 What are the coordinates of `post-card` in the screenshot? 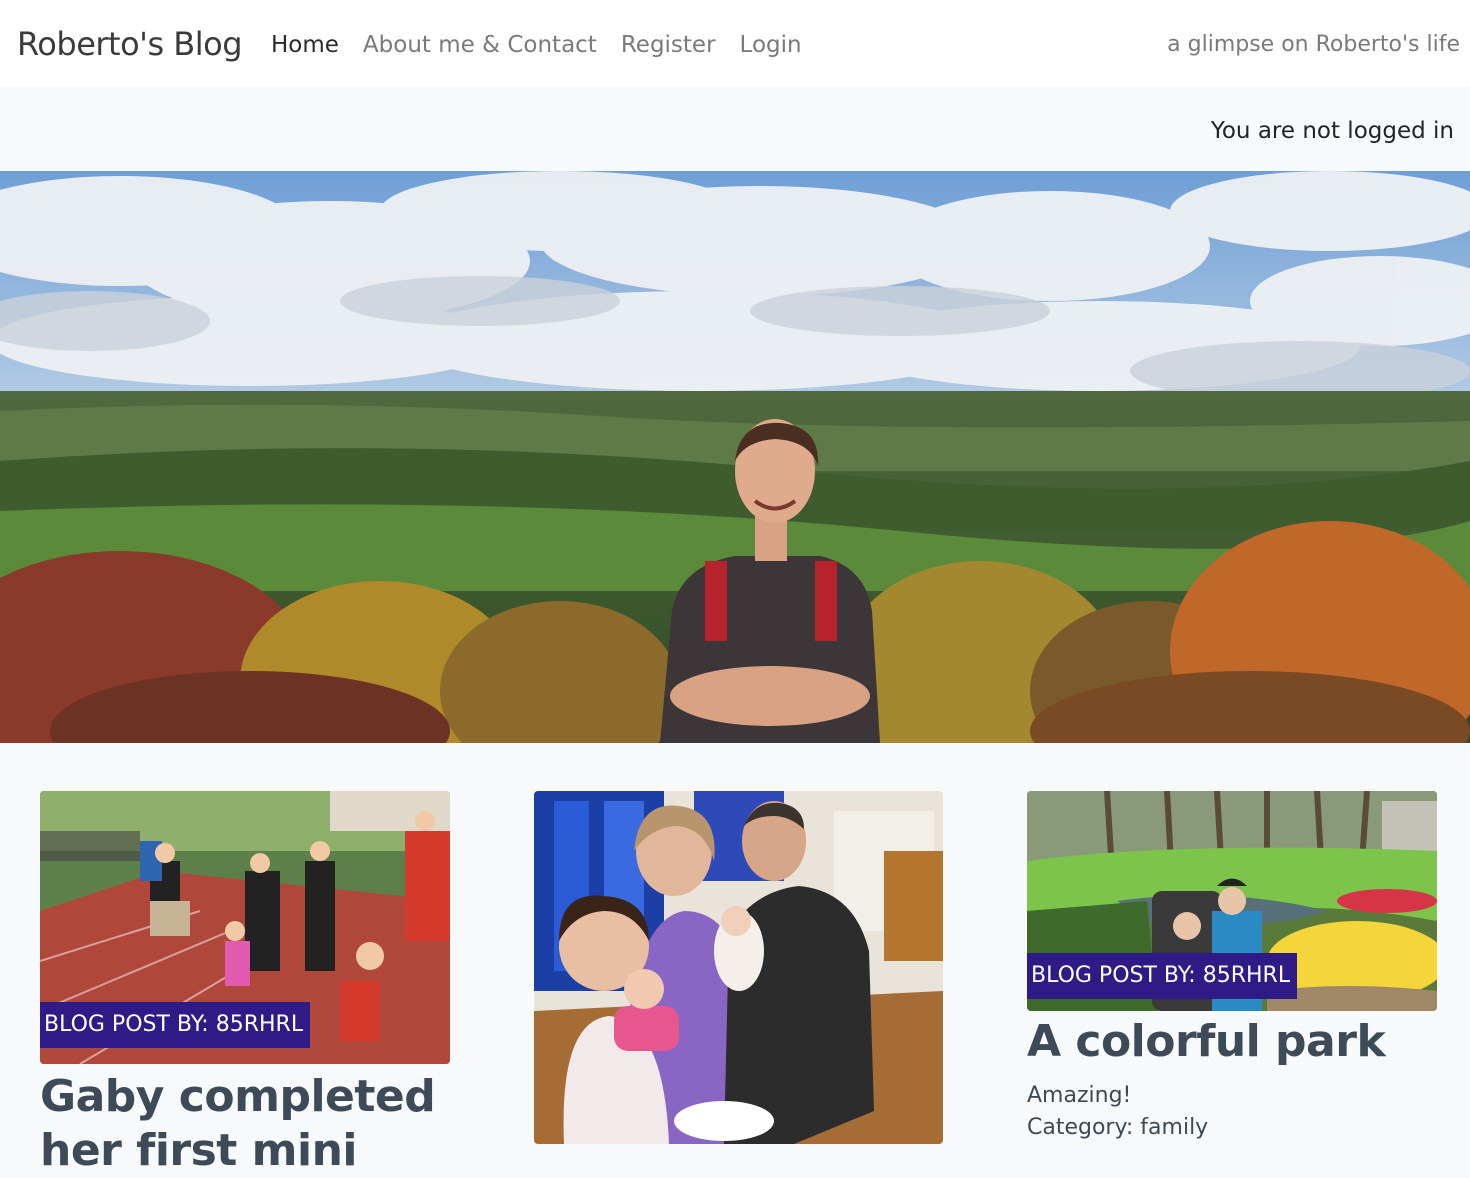 It's located at (739, 967).